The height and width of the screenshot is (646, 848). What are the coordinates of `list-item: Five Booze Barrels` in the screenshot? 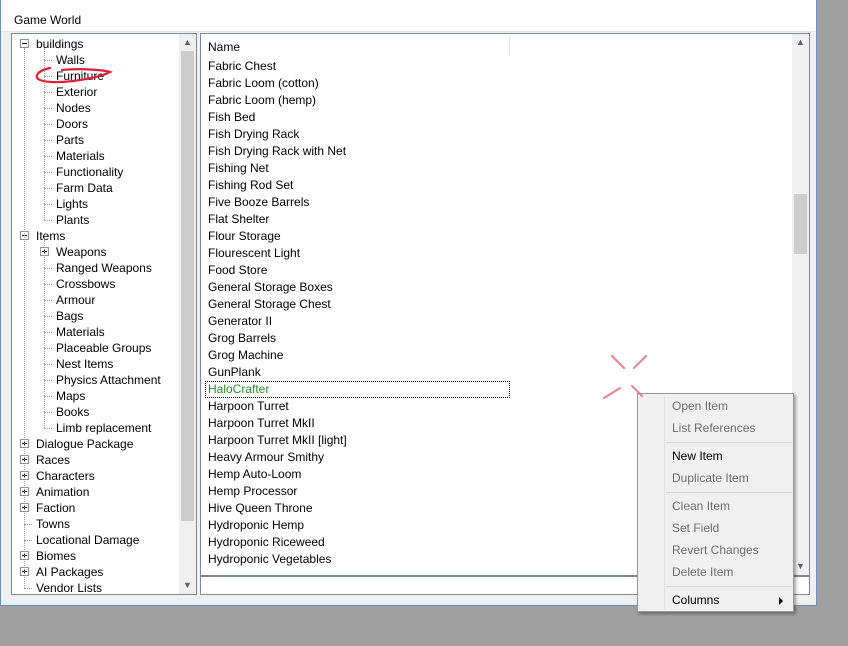 It's located at (258, 202).